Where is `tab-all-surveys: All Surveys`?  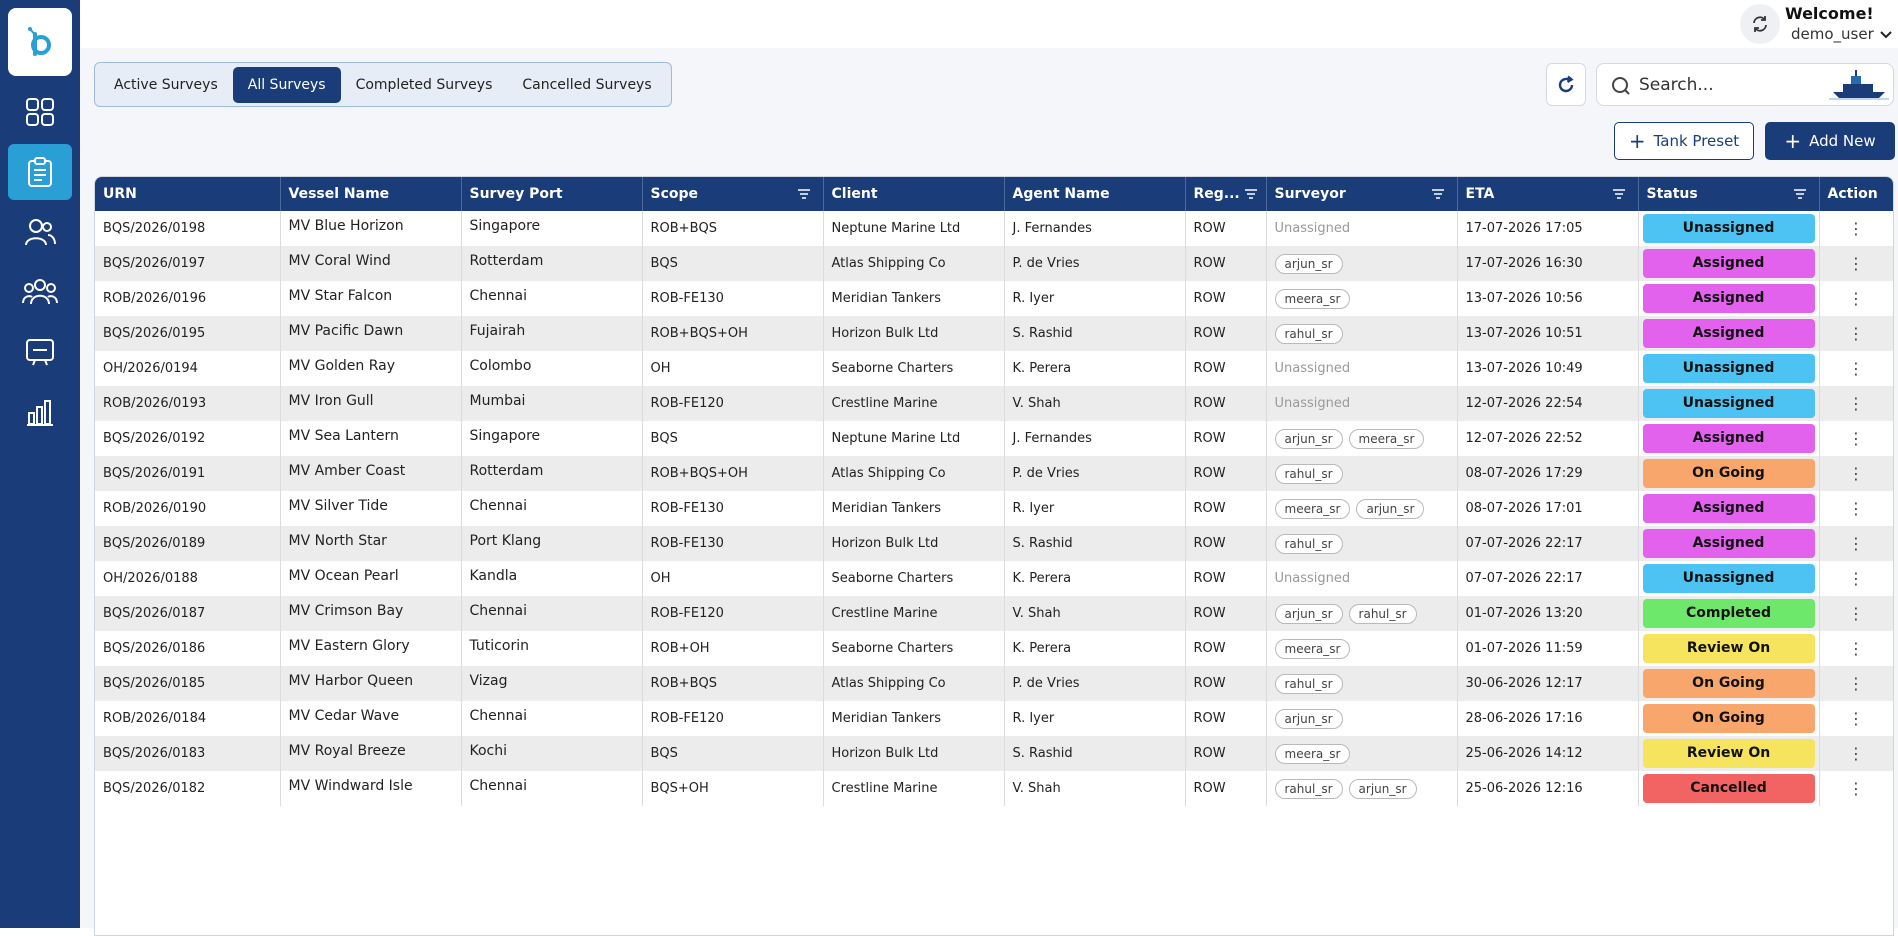
tab-all-surveys: All Surveys is located at coordinates (286, 84).